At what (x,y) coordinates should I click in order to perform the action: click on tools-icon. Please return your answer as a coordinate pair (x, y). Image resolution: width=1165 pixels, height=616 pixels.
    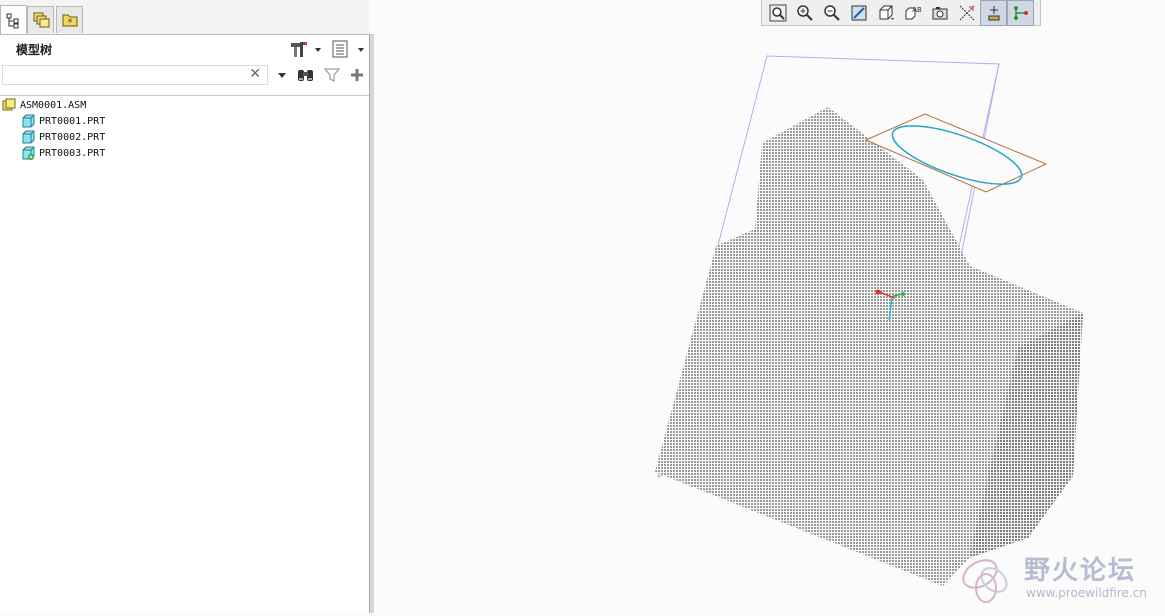
    Looking at the image, I should click on (306, 49).